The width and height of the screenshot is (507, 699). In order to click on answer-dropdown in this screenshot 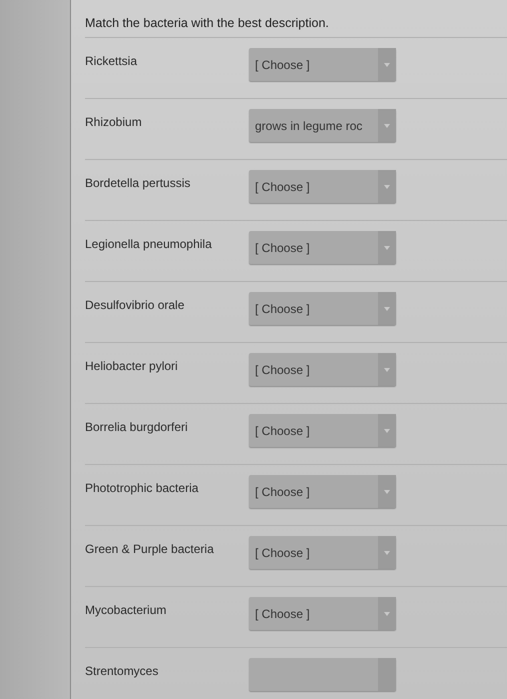, I will do `click(322, 674)`.